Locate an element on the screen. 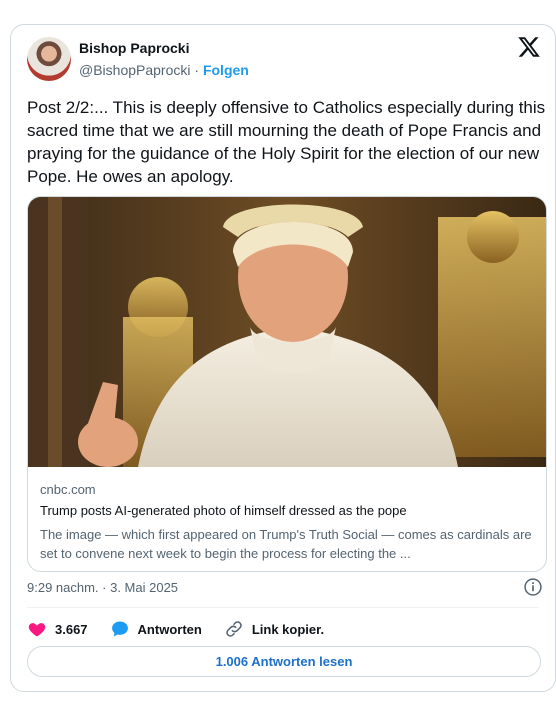 This screenshot has width=556, height=702. copy-link-label: Link kopier. is located at coordinates (288, 629).